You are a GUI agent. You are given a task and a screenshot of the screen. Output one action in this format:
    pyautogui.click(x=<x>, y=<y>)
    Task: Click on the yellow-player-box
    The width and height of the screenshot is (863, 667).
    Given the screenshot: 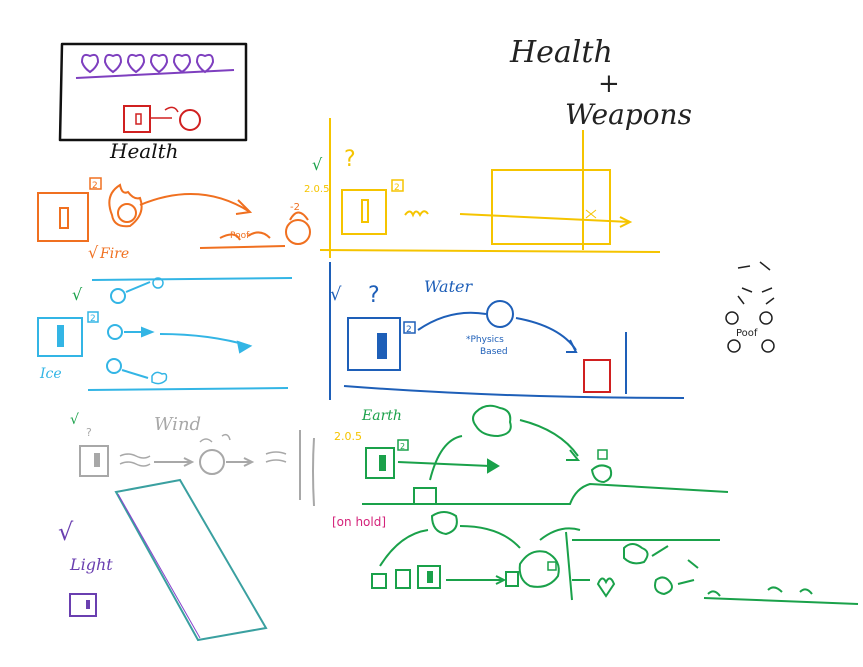 What is the action you would take?
    pyautogui.click(x=364, y=212)
    